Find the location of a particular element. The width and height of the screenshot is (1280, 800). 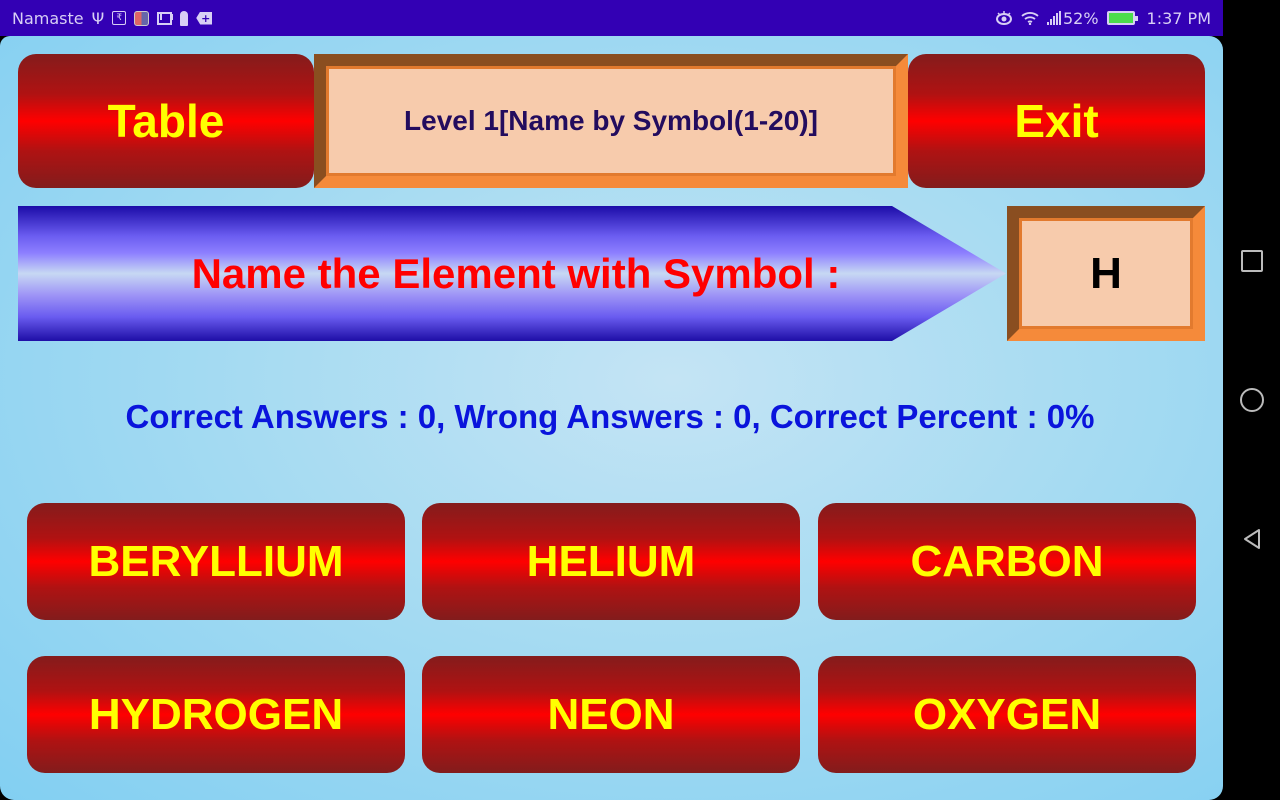

exit-button: Exit is located at coordinates (1056, 121).